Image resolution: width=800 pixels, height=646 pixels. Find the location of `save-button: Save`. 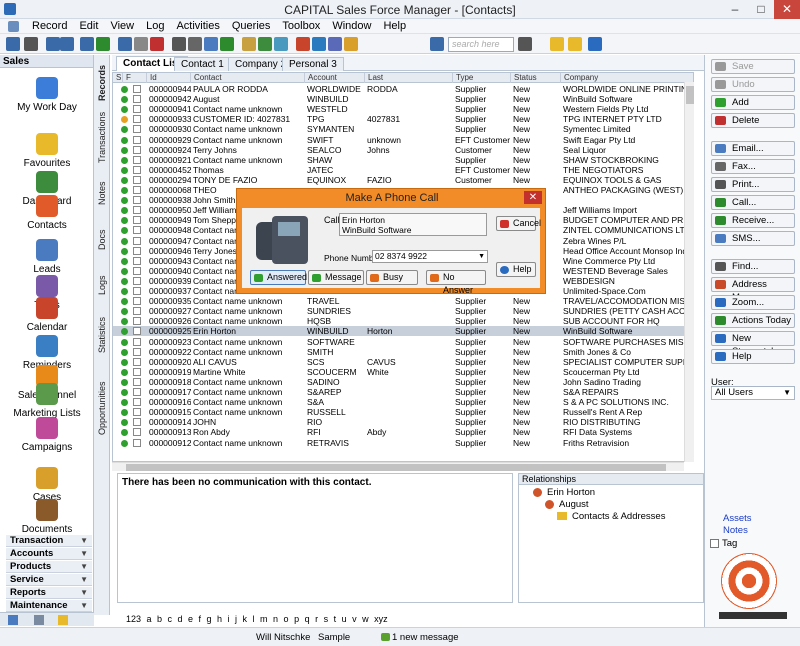

save-button: Save is located at coordinates (753, 66).